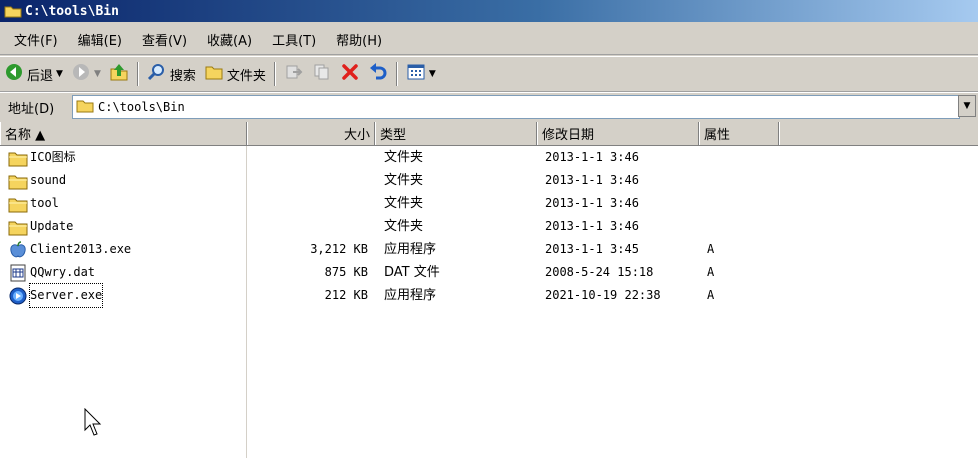 The image size is (978, 458). I want to click on address-dropdown-button: ▼, so click(967, 106).